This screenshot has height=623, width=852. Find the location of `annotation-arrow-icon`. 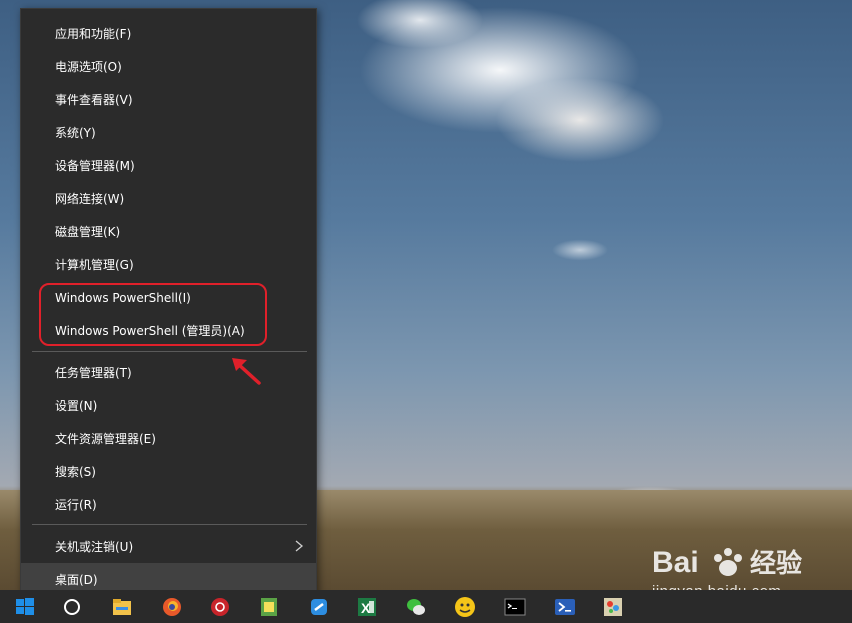

annotation-arrow-icon is located at coordinates (246, 371).